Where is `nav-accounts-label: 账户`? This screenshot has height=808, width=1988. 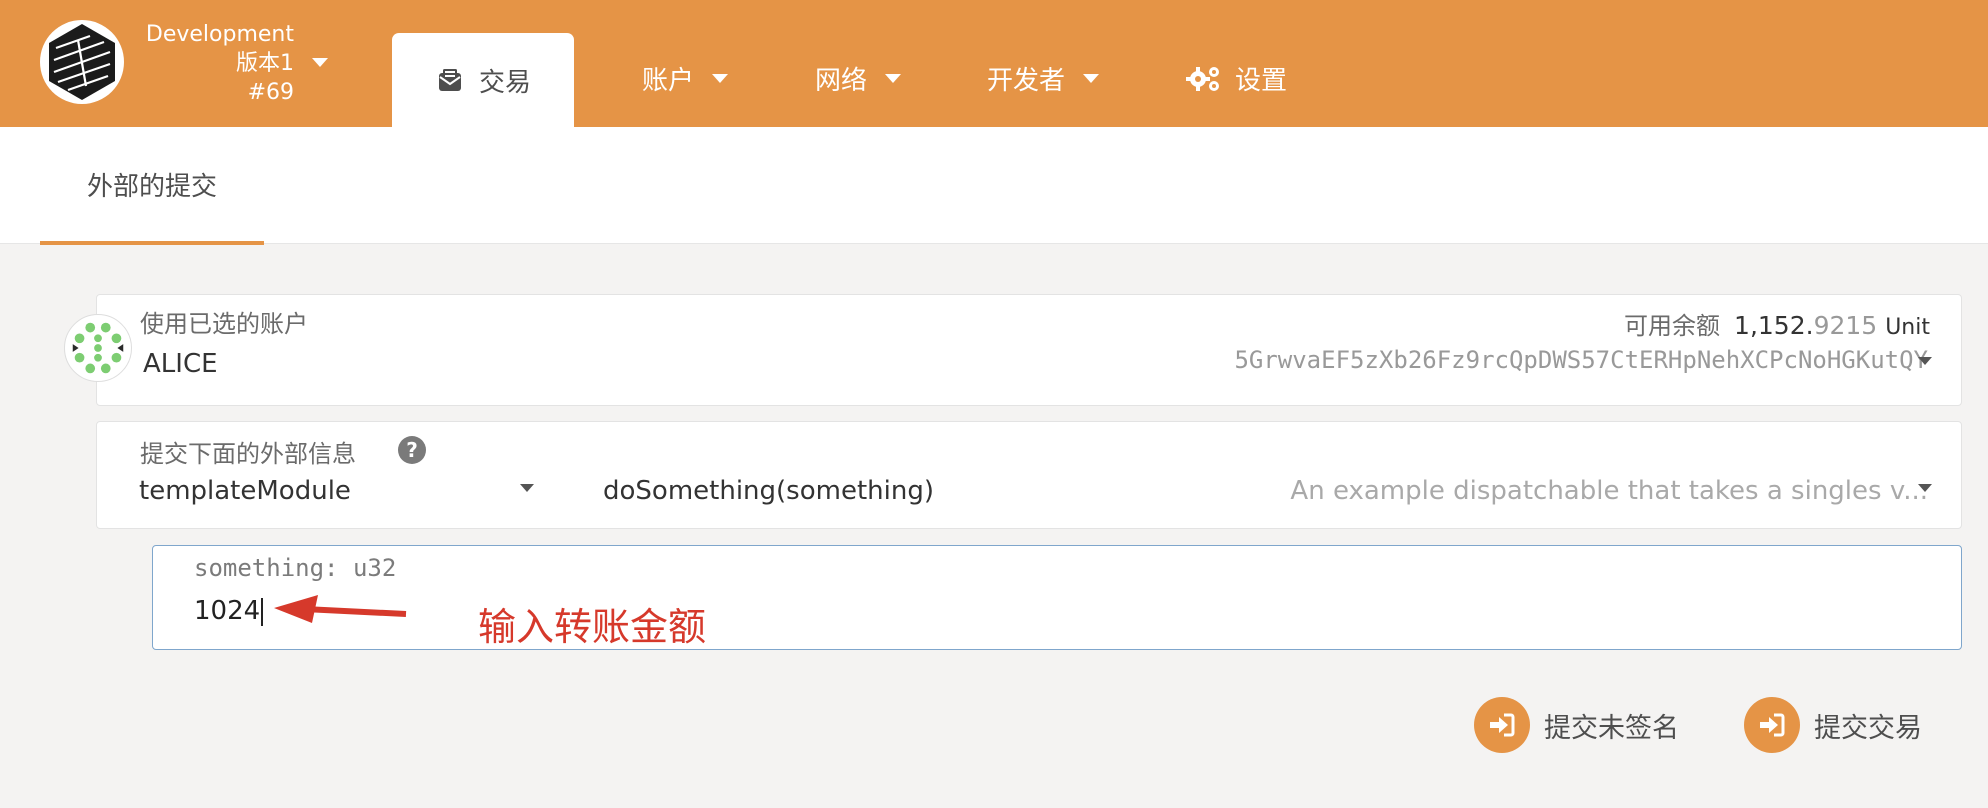
nav-accounts-label: 账户 is located at coordinates (668, 80).